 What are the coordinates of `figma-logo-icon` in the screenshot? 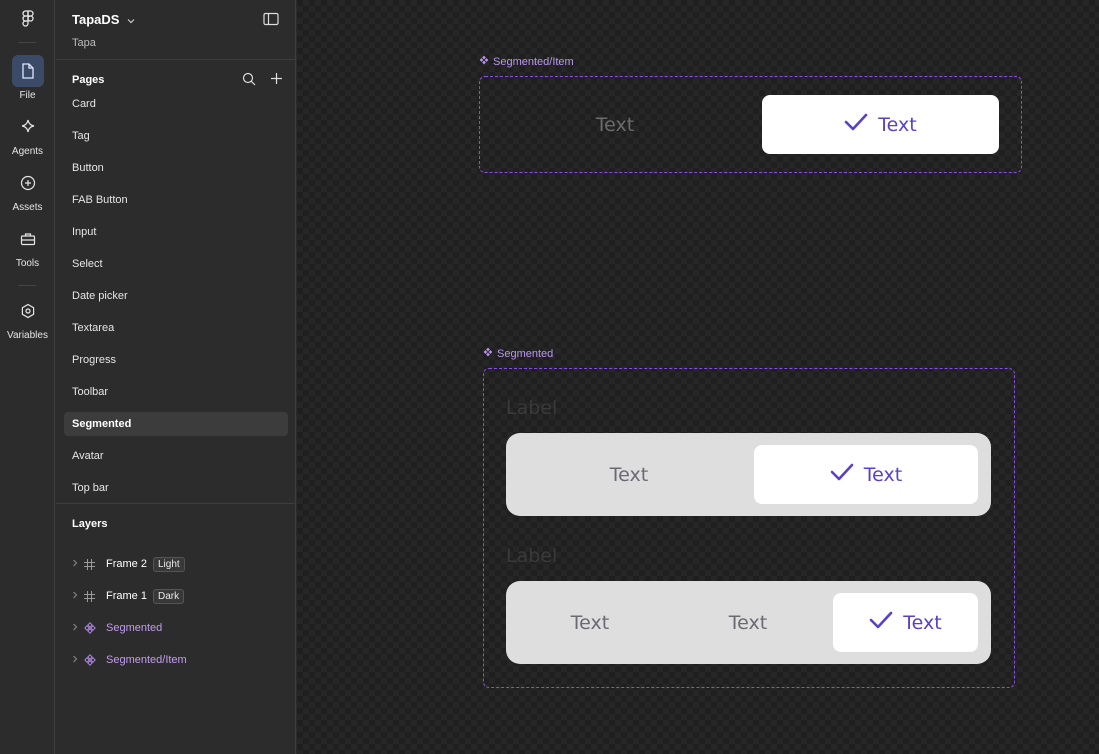 It's located at (28, 19).